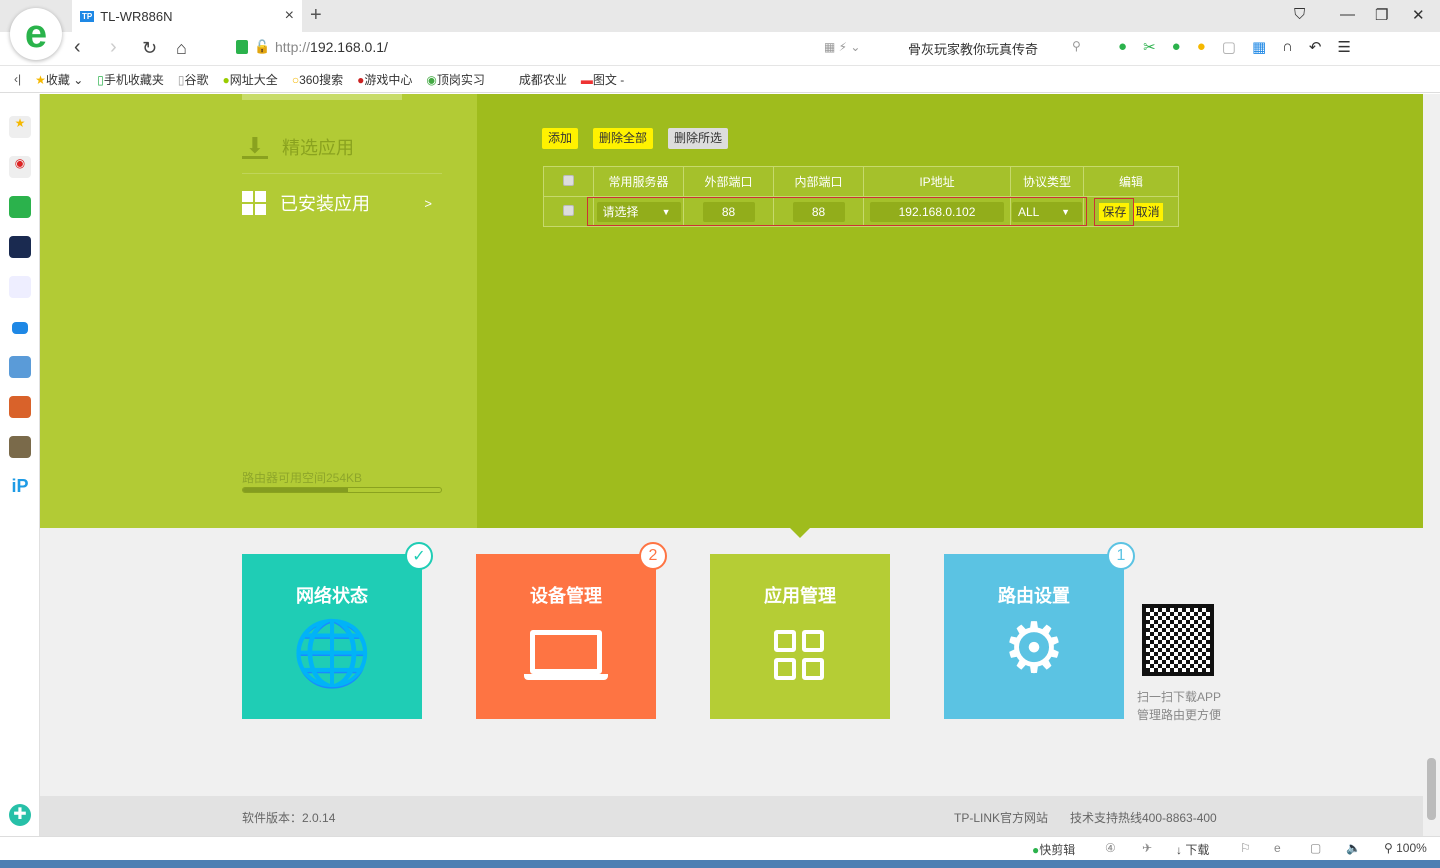 The height and width of the screenshot is (868, 1440). What do you see at coordinates (1405, 848) in the screenshot?
I see `zoom-level: ⚲ 100%` at bounding box center [1405, 848].